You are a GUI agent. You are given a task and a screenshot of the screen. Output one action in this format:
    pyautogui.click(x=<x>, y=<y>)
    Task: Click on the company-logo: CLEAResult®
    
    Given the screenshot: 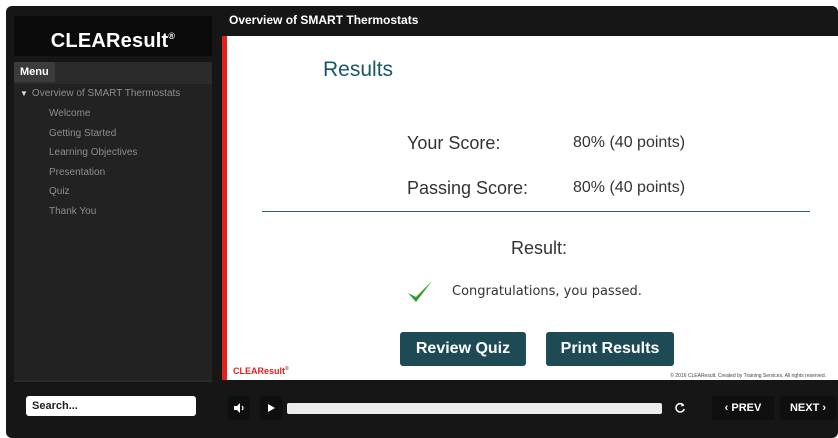 What is the action you would take?
    pyautogui.click(x=113, y=36)
    